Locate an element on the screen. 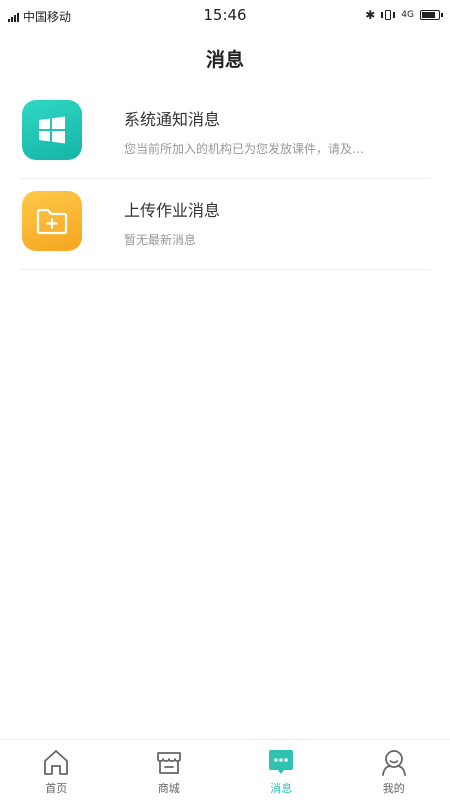 The width and height of the screenshot is (450, 800). status-bar: 中国移动 15:46 ✱ 4G is located at coordinates (225, 16).